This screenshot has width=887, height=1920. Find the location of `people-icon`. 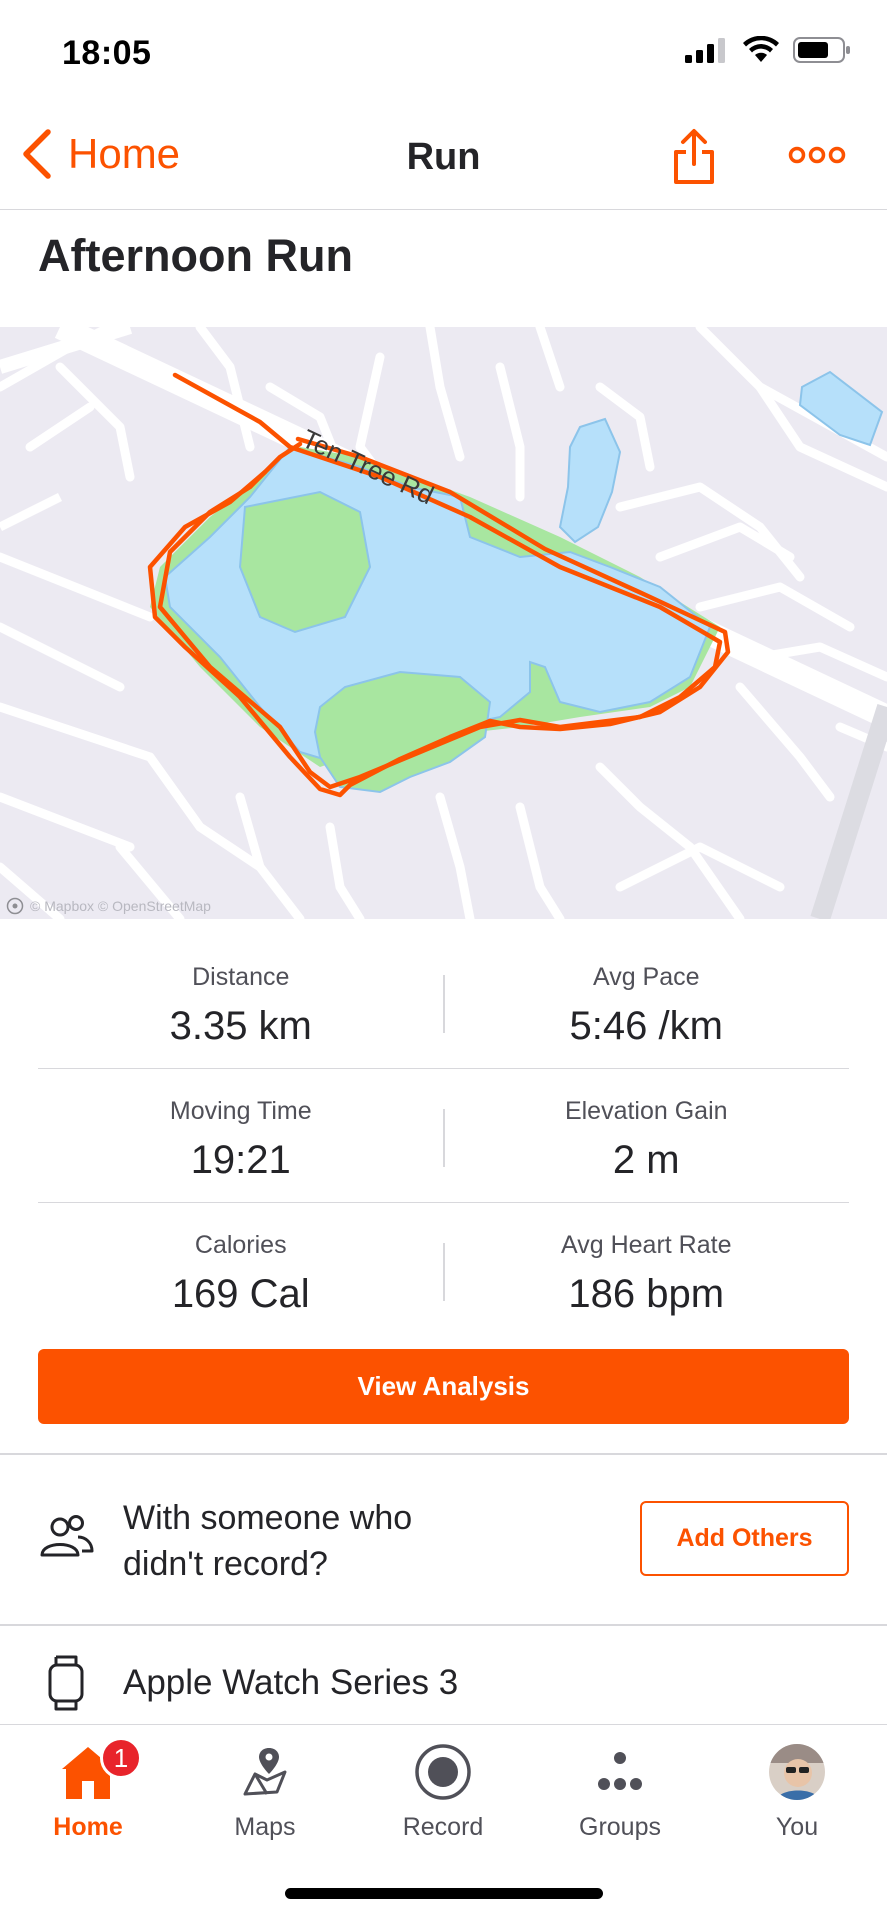

people-icon is located at coordinates (66, 1539).